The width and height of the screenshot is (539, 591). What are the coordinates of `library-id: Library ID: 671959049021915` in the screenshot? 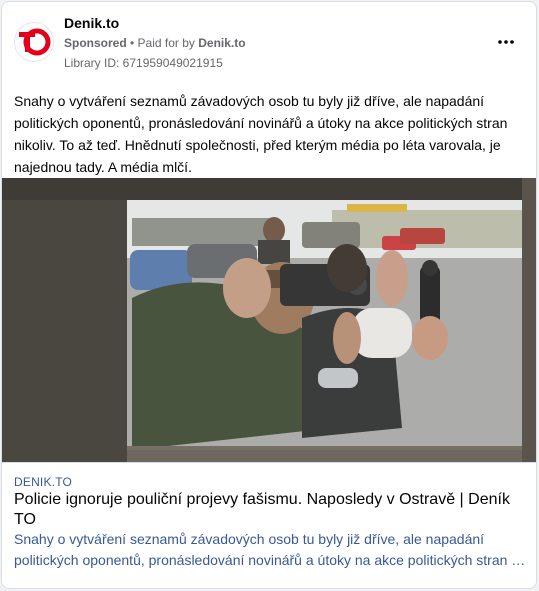 It's located at (143, 63).